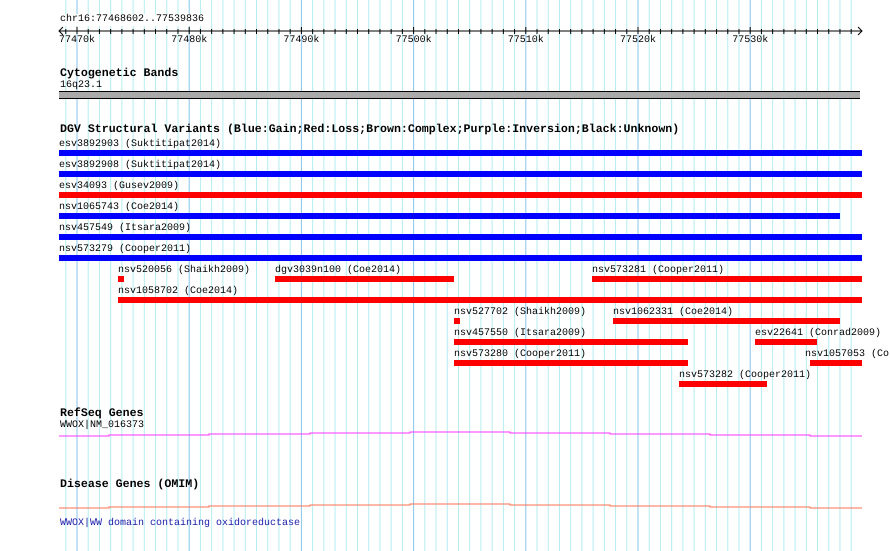 This screenshot has height=551, width=890. Describe the element at coordinates (77, 41) in the screenshot. I see `ruler-tick-label: 77470k` at that location.